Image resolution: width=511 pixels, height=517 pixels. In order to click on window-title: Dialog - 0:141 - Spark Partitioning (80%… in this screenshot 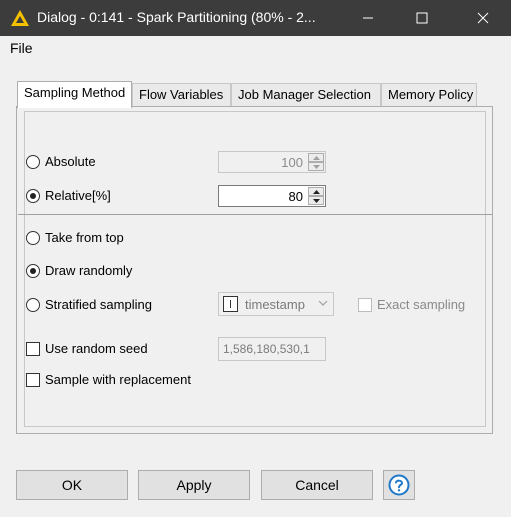, I will do `click(176, 17)`.